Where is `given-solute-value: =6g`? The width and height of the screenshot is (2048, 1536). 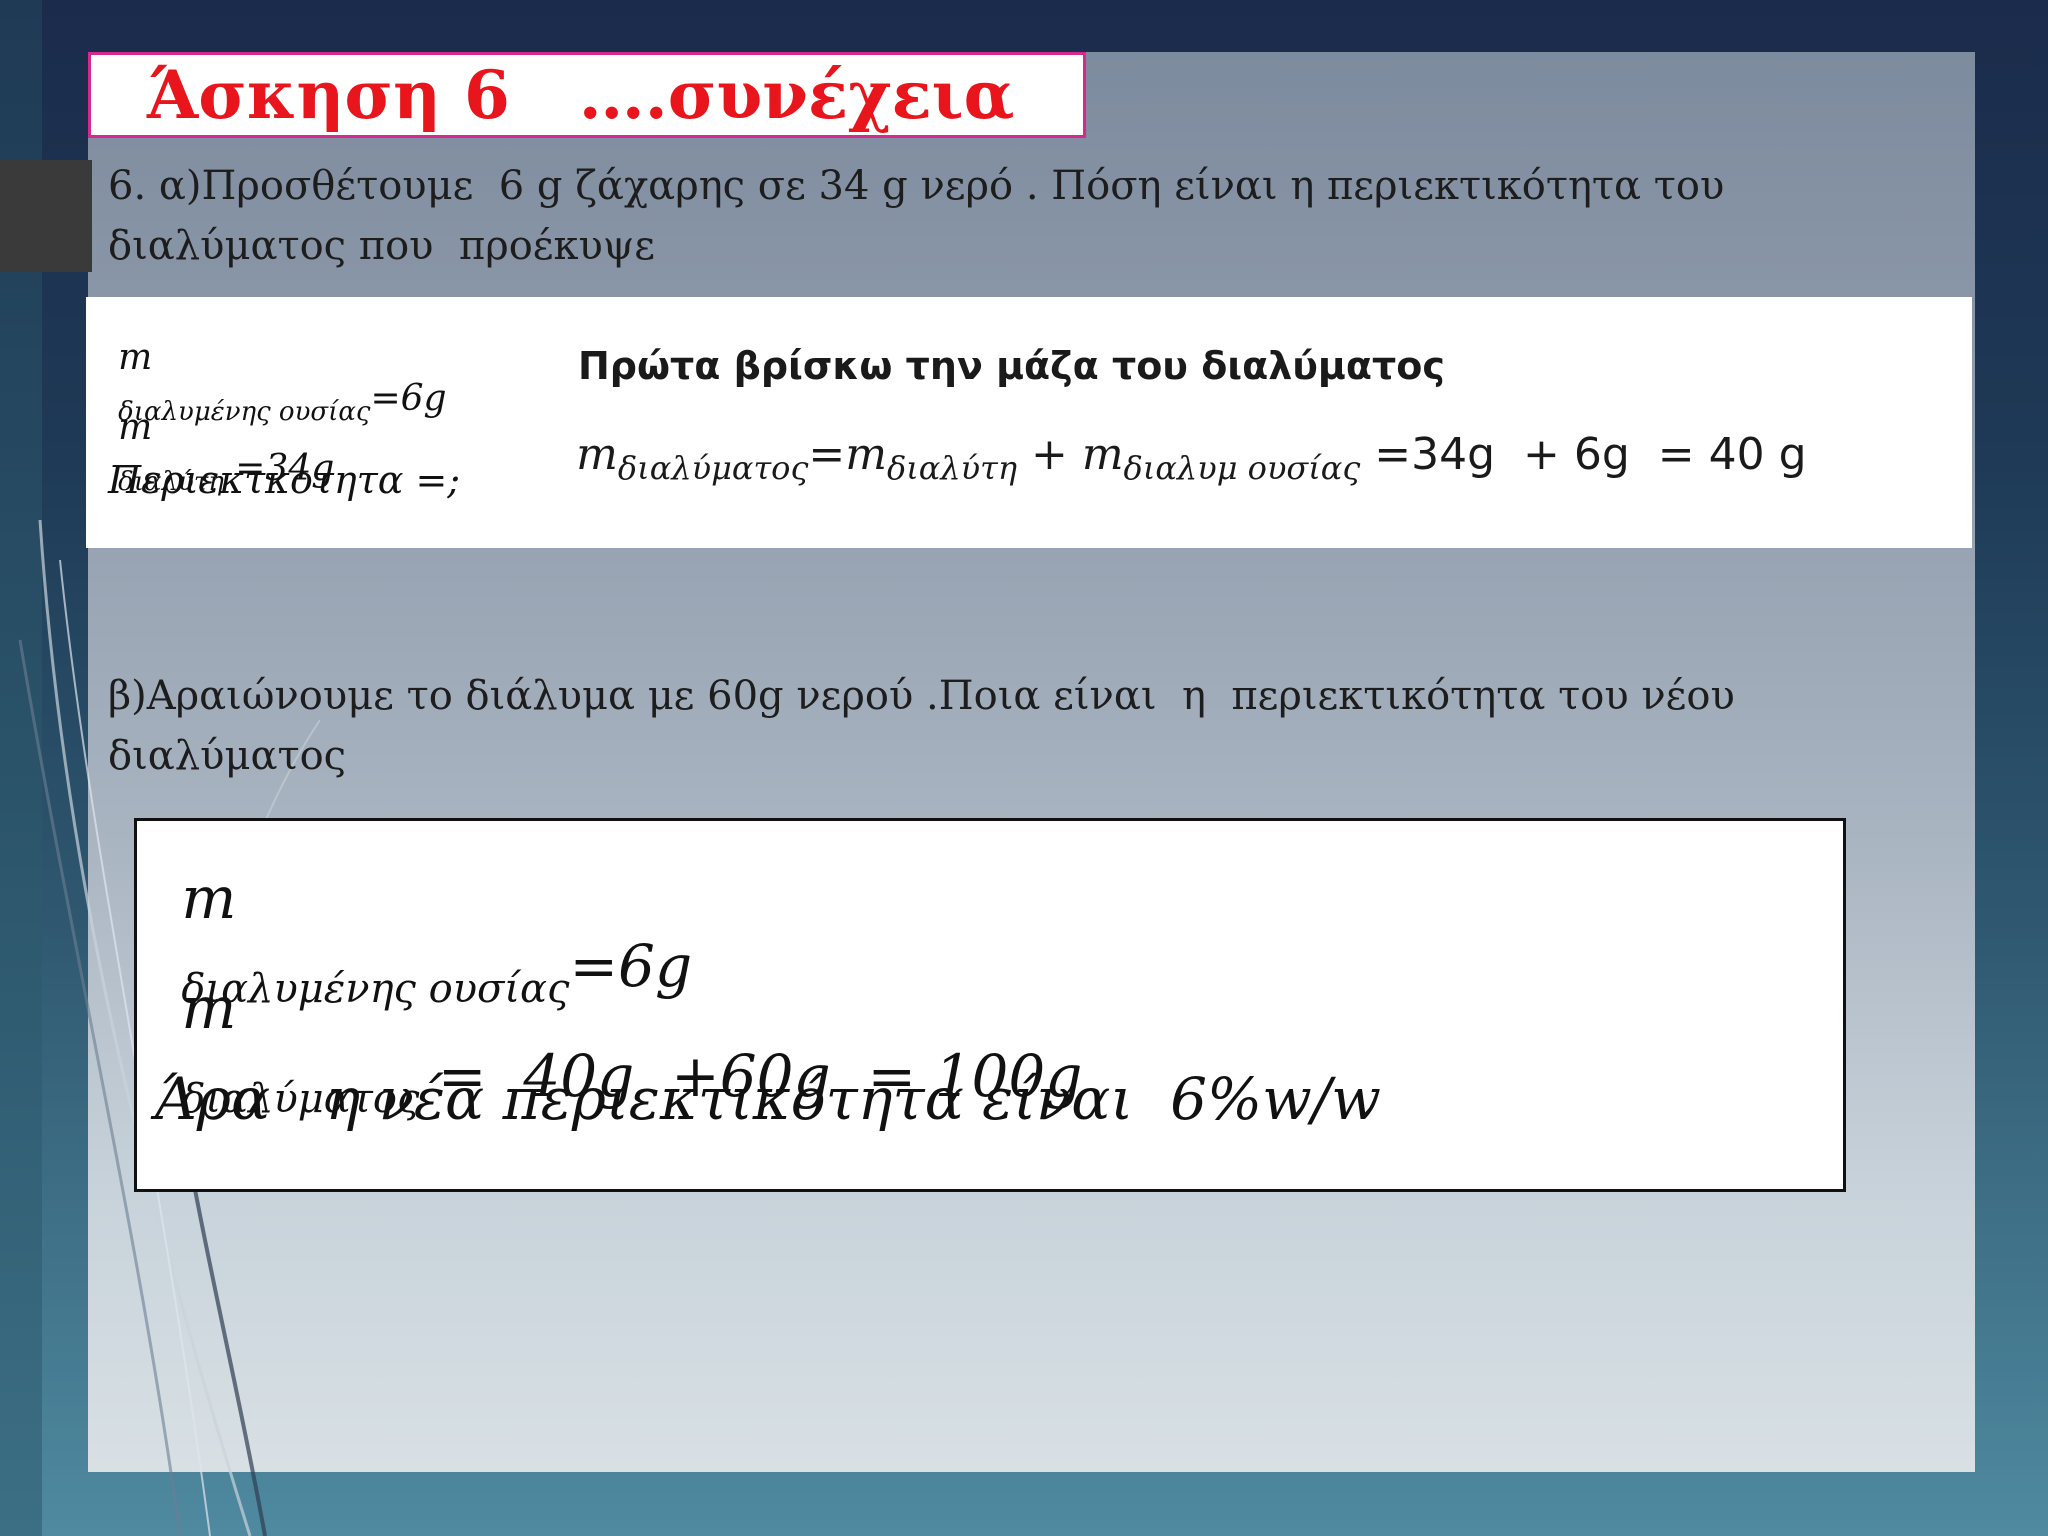
given-solute-value: =6g is located at coordinates (408, 398).